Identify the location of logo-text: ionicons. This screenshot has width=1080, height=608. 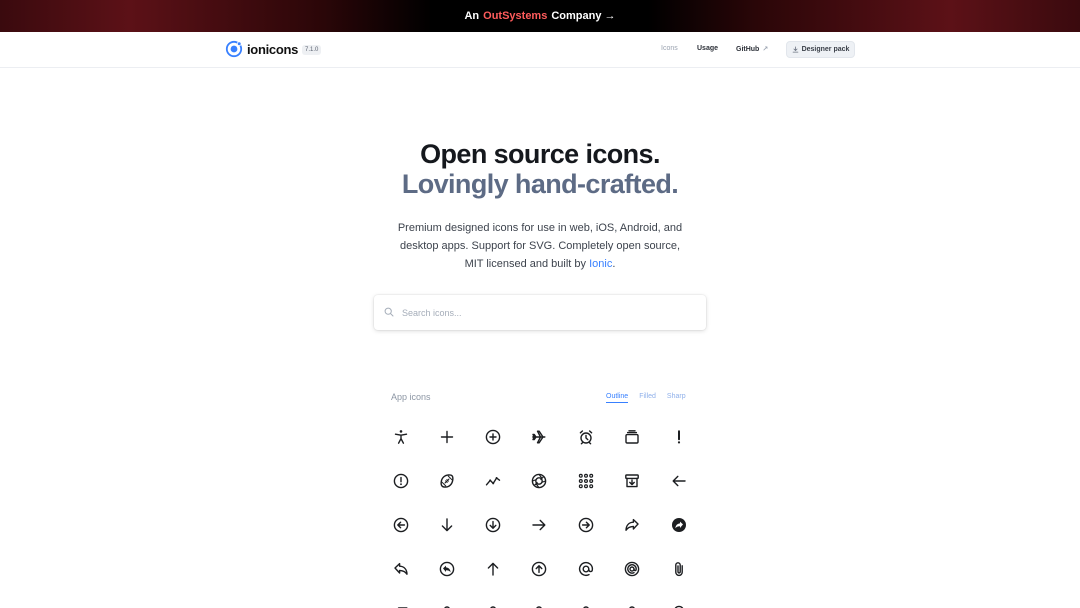
(273, 49).